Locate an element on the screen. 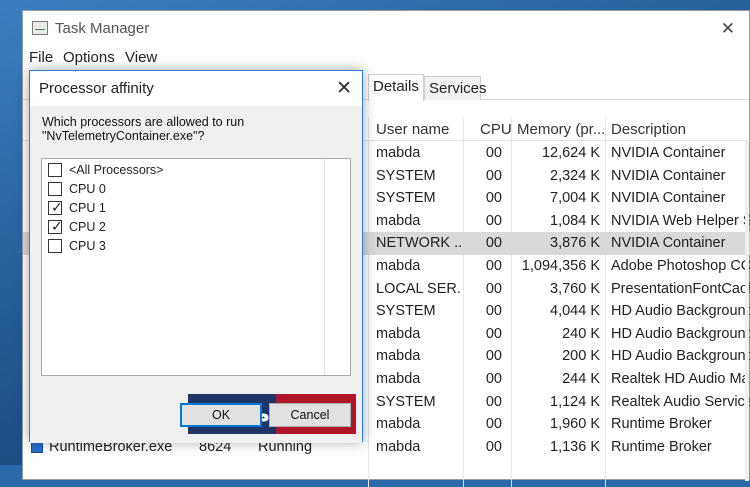 The width and height of the screenshot is (750, 487). cancel-button: Cancel is located at coordinates (310, 415).